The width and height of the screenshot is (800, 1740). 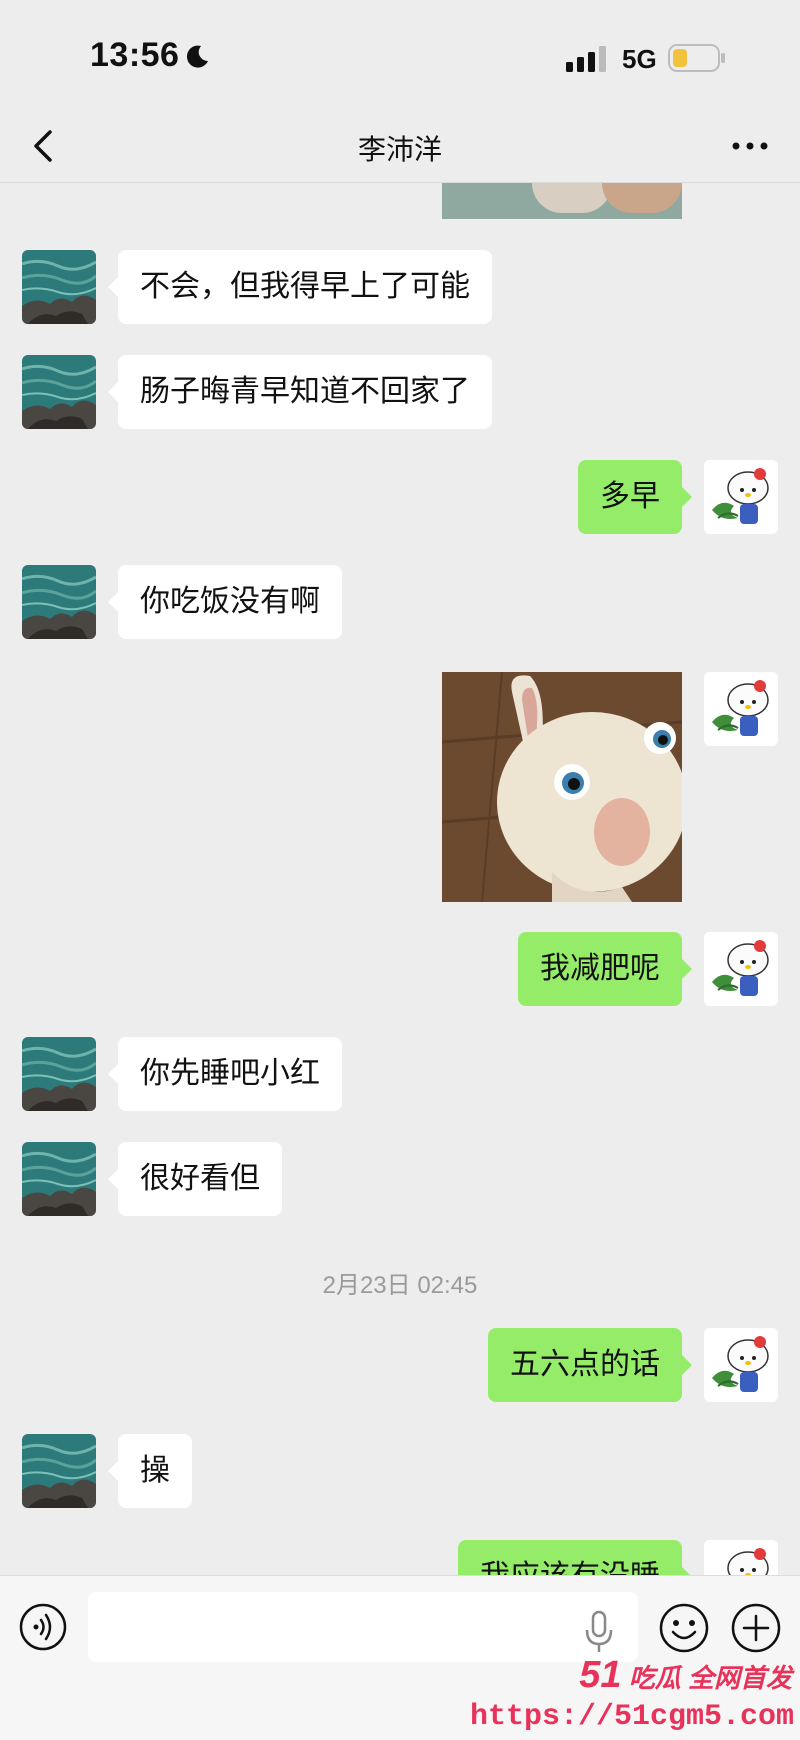 I want to click on sent-message-bubble: 我减肥呢, so click(x=605, y=969).